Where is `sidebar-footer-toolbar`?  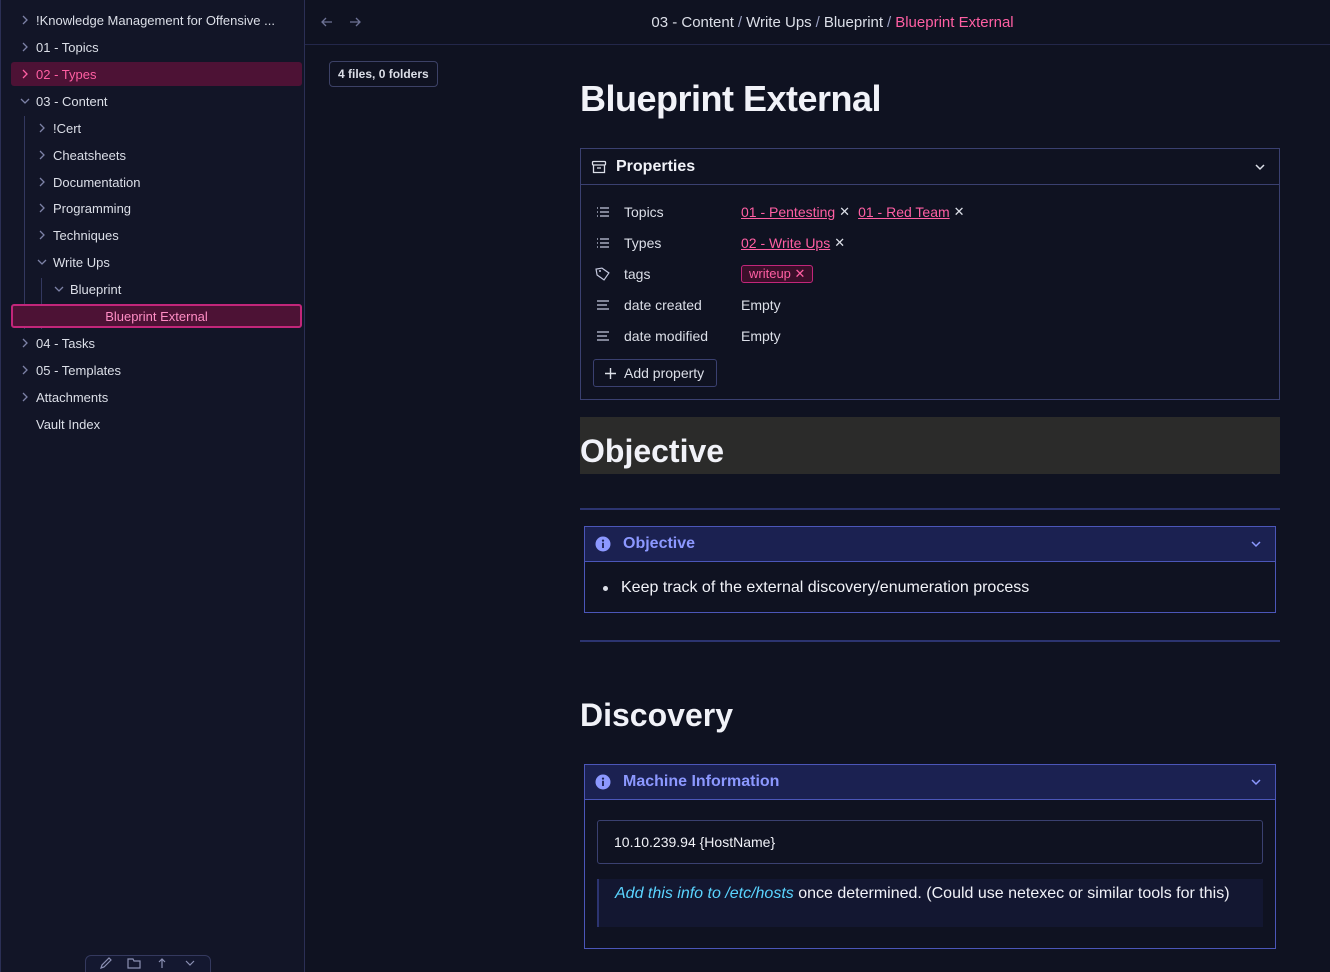
sidebar-footer-toolbar is located at coordinates (148, 963).